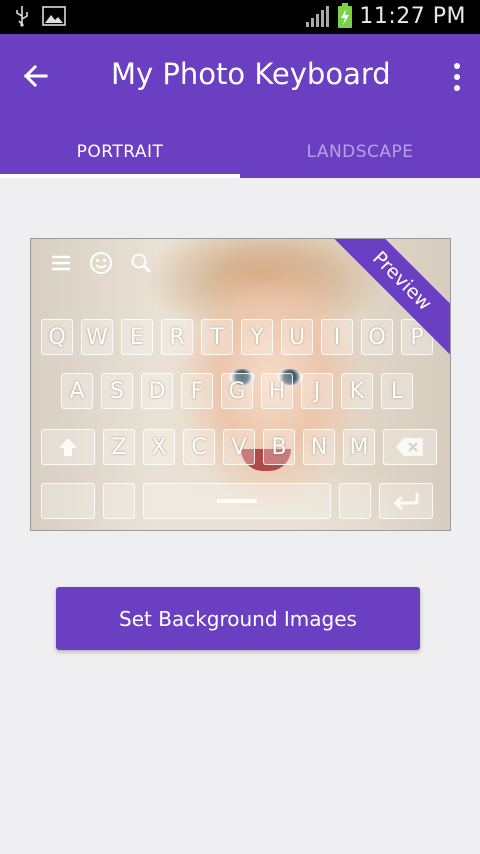 This screenshot has height=854, width=480. I want to click on key-i: I, so click(337, 337).